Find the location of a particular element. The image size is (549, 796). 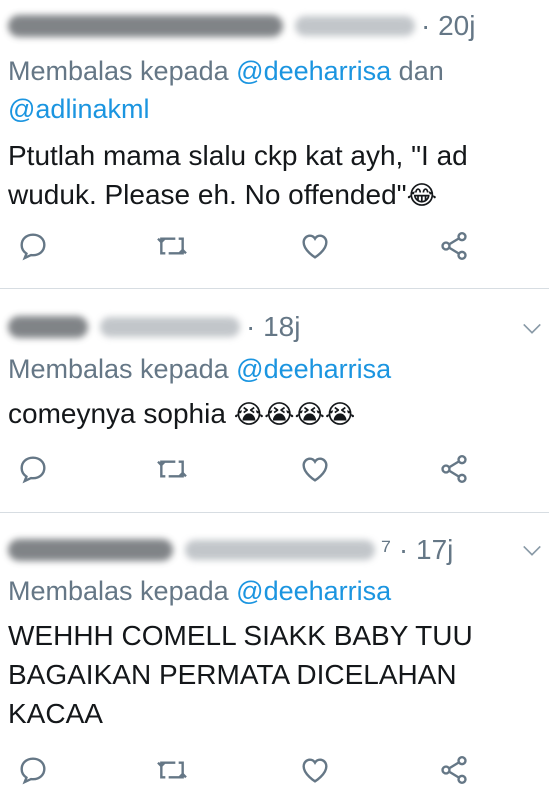

tweet-1-author-name-redacted is located at coordinates (145, 26).